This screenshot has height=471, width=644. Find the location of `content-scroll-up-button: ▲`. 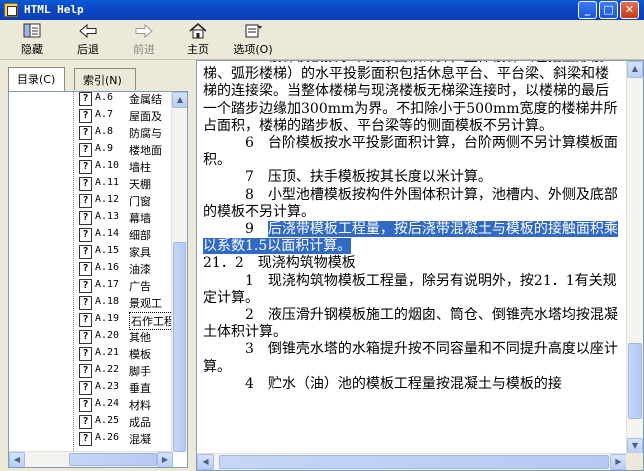

content-scroll-up-button: ▲ is located at coordinates (635, 69).